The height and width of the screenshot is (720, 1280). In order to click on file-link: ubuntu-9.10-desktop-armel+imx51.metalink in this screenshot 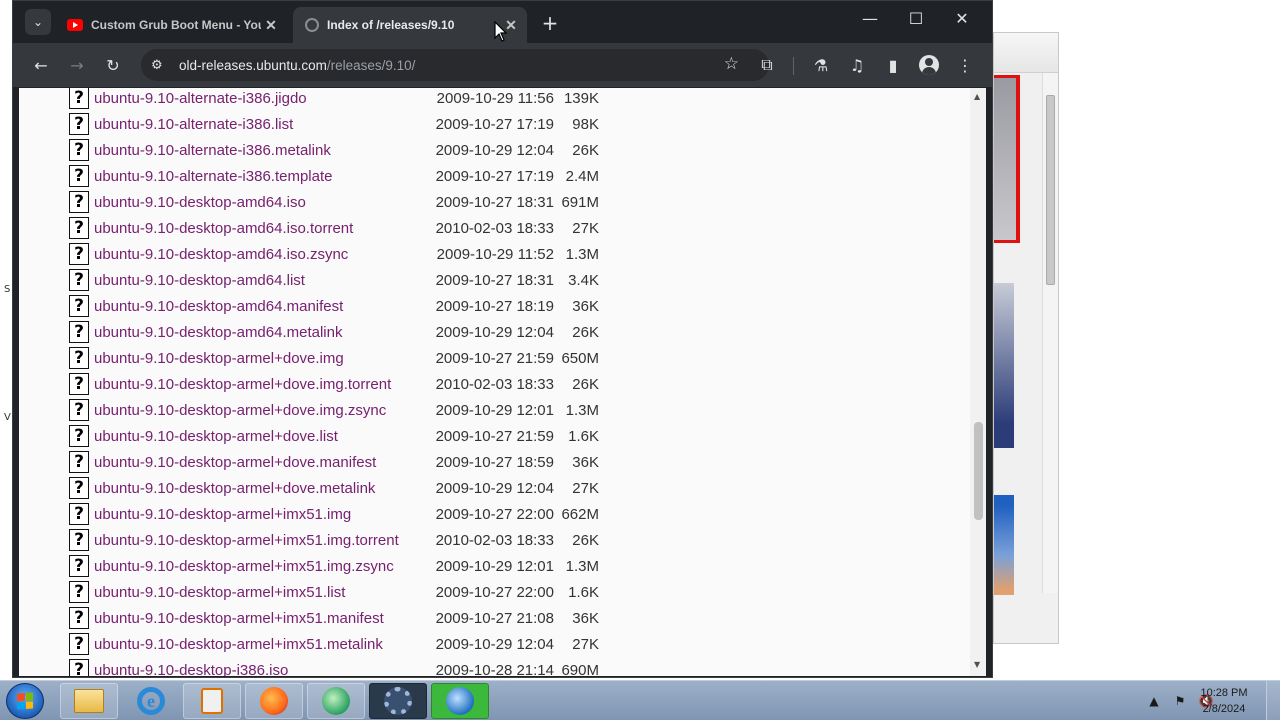, I will do `click(259, 644)`.